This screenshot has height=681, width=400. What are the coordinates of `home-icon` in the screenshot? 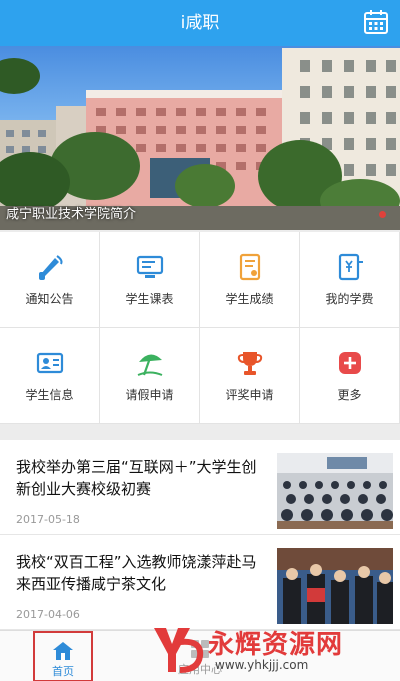 It's located at (63, 651).